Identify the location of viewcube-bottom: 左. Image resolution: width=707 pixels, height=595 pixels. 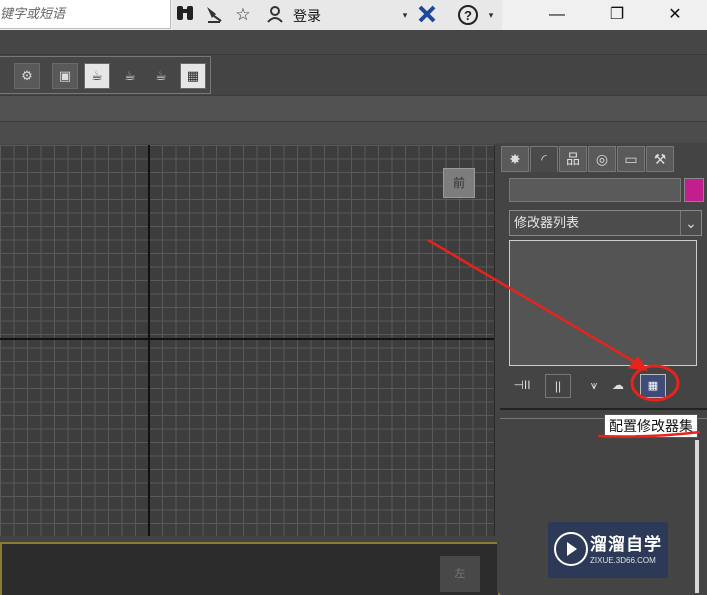
(460, 574).